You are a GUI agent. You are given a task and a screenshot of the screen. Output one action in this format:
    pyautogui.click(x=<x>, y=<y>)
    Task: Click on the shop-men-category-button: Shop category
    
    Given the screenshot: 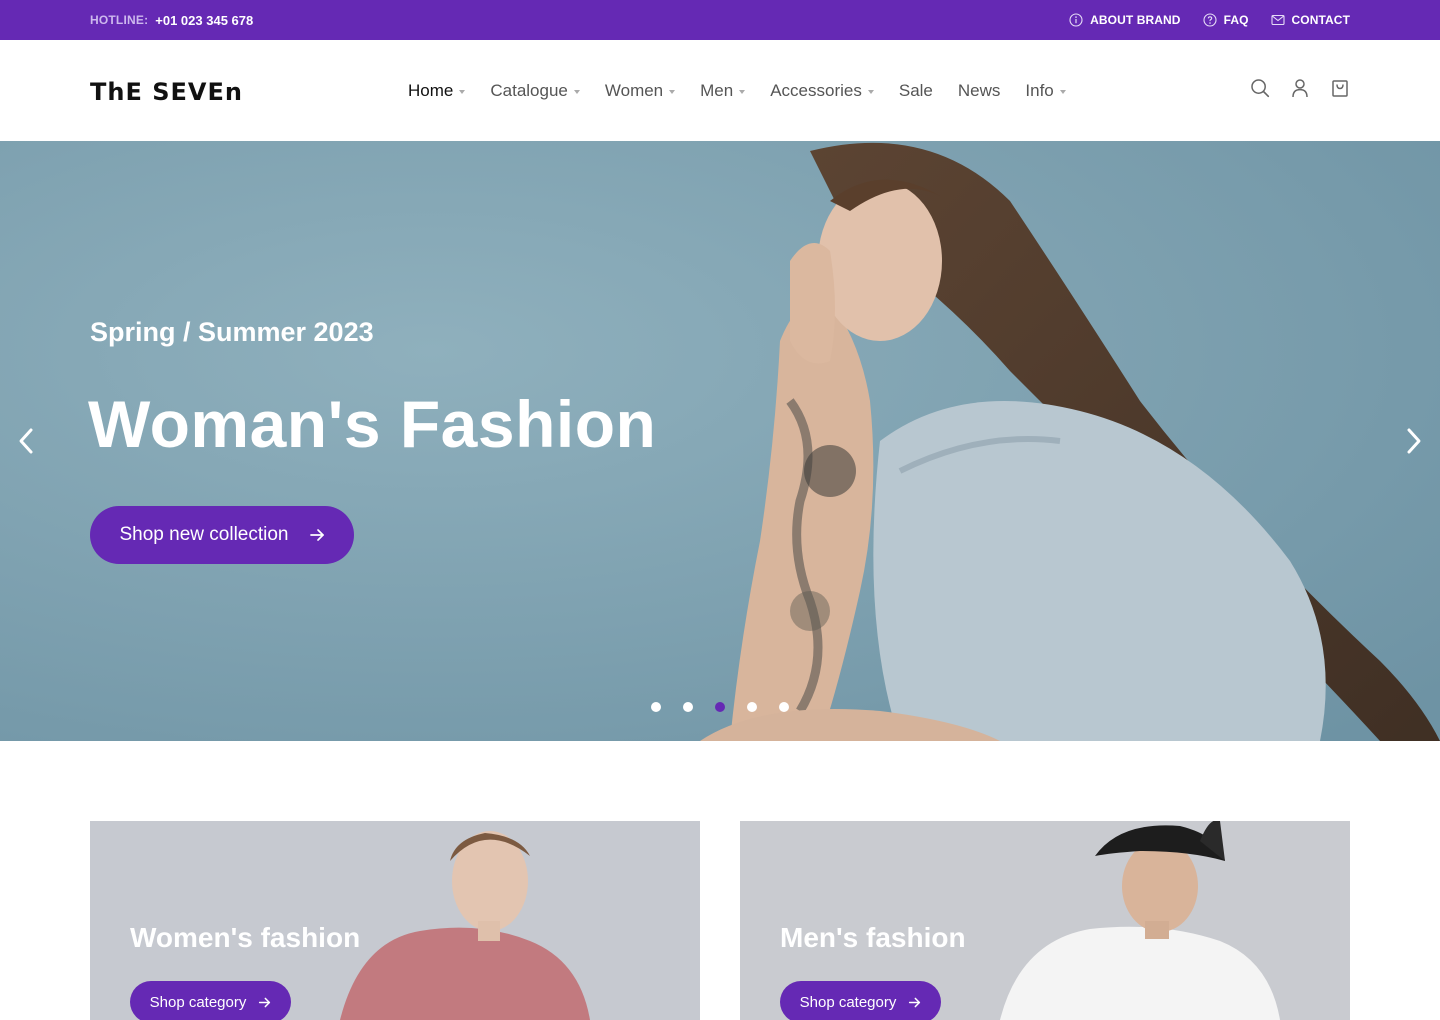 What is the action you would take?
    pyautogui.click(x=860, y=1000)
    